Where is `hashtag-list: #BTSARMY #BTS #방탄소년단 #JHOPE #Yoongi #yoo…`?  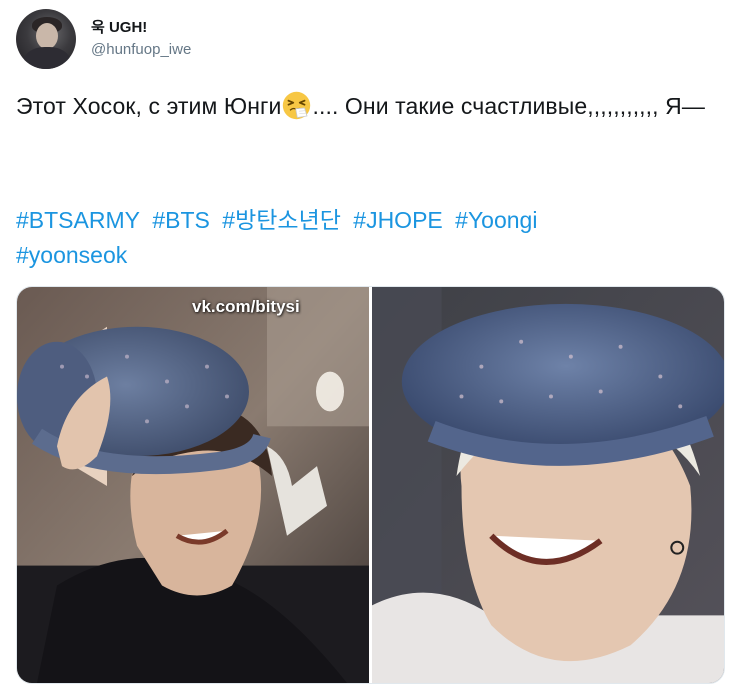 hashtag-list: #BTSARMY #BTS #방탄소년단 #JHOPE #Yoongi #yoo… is located at coordinates (371, 238).